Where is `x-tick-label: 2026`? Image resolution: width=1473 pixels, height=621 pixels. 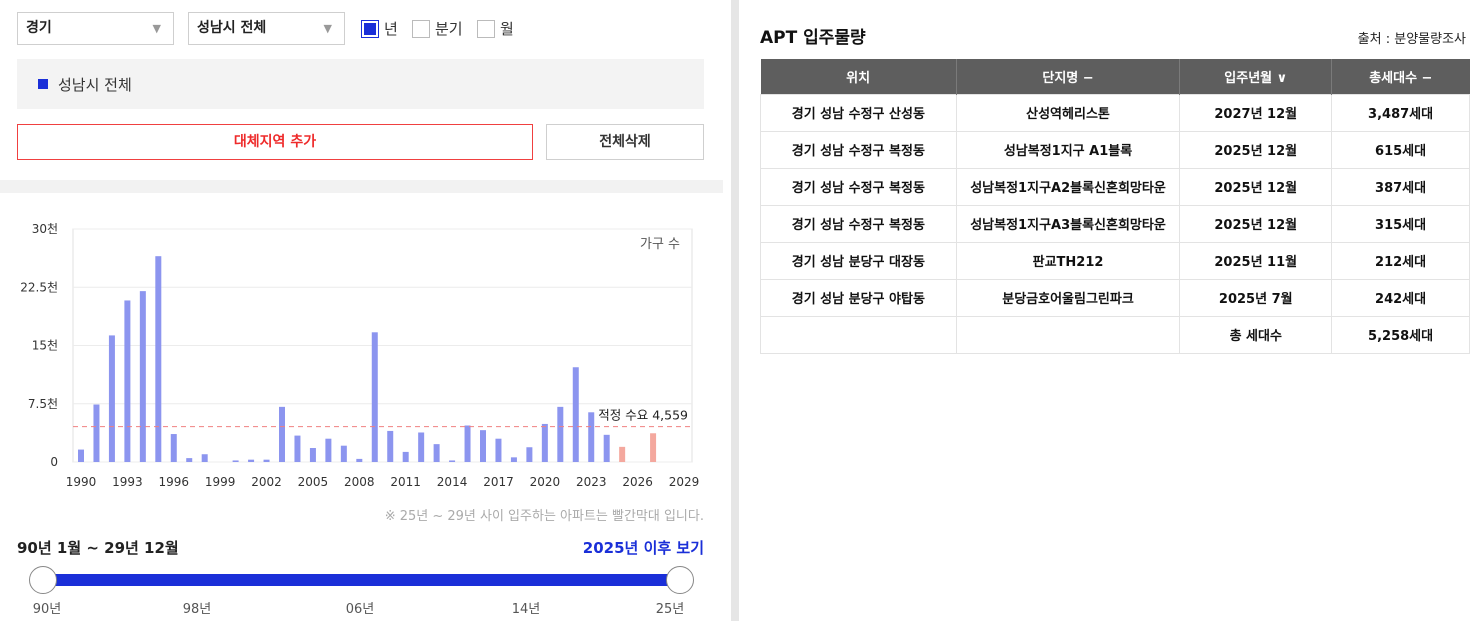
x-tick-label: 2026 is located at coordinates (637, 482).